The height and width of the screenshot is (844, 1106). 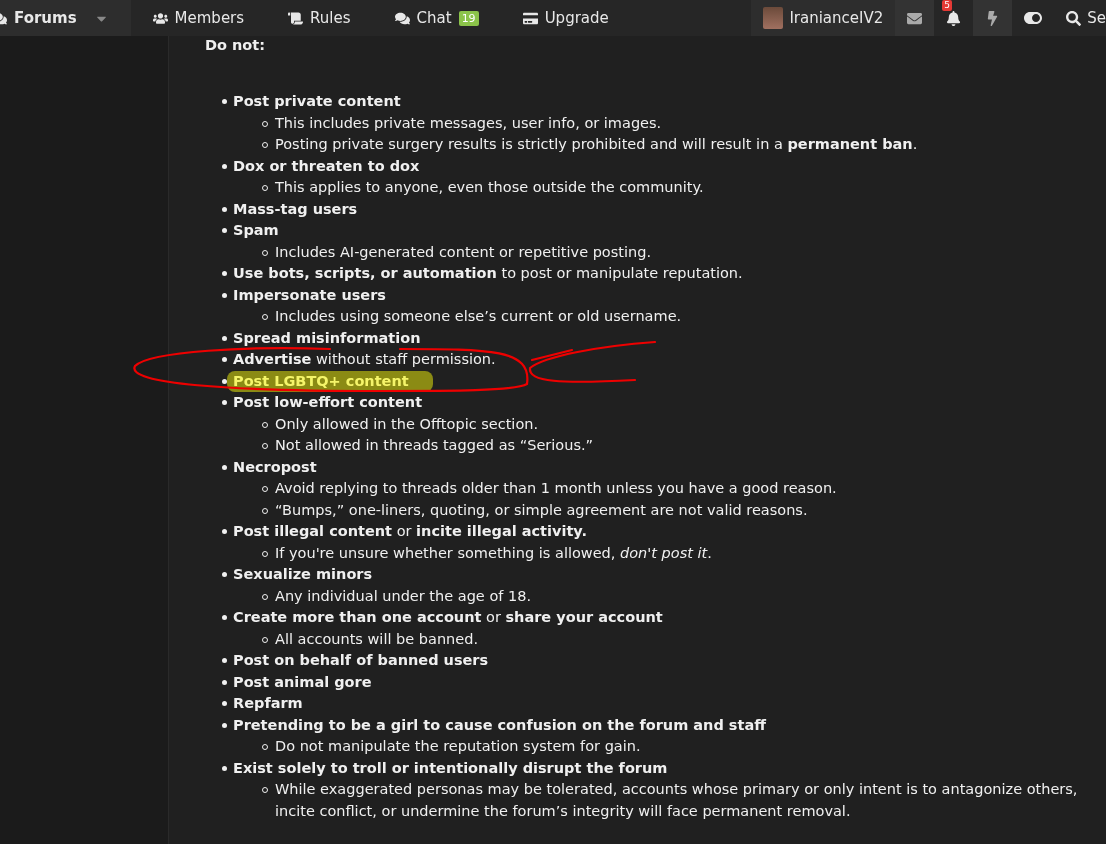 What do you see at coordinates (493, 553) in the screenshot?
I see `rule-detail: If you're unsure whether something is allowed, don't post it.` at bounding box center [493, 553].